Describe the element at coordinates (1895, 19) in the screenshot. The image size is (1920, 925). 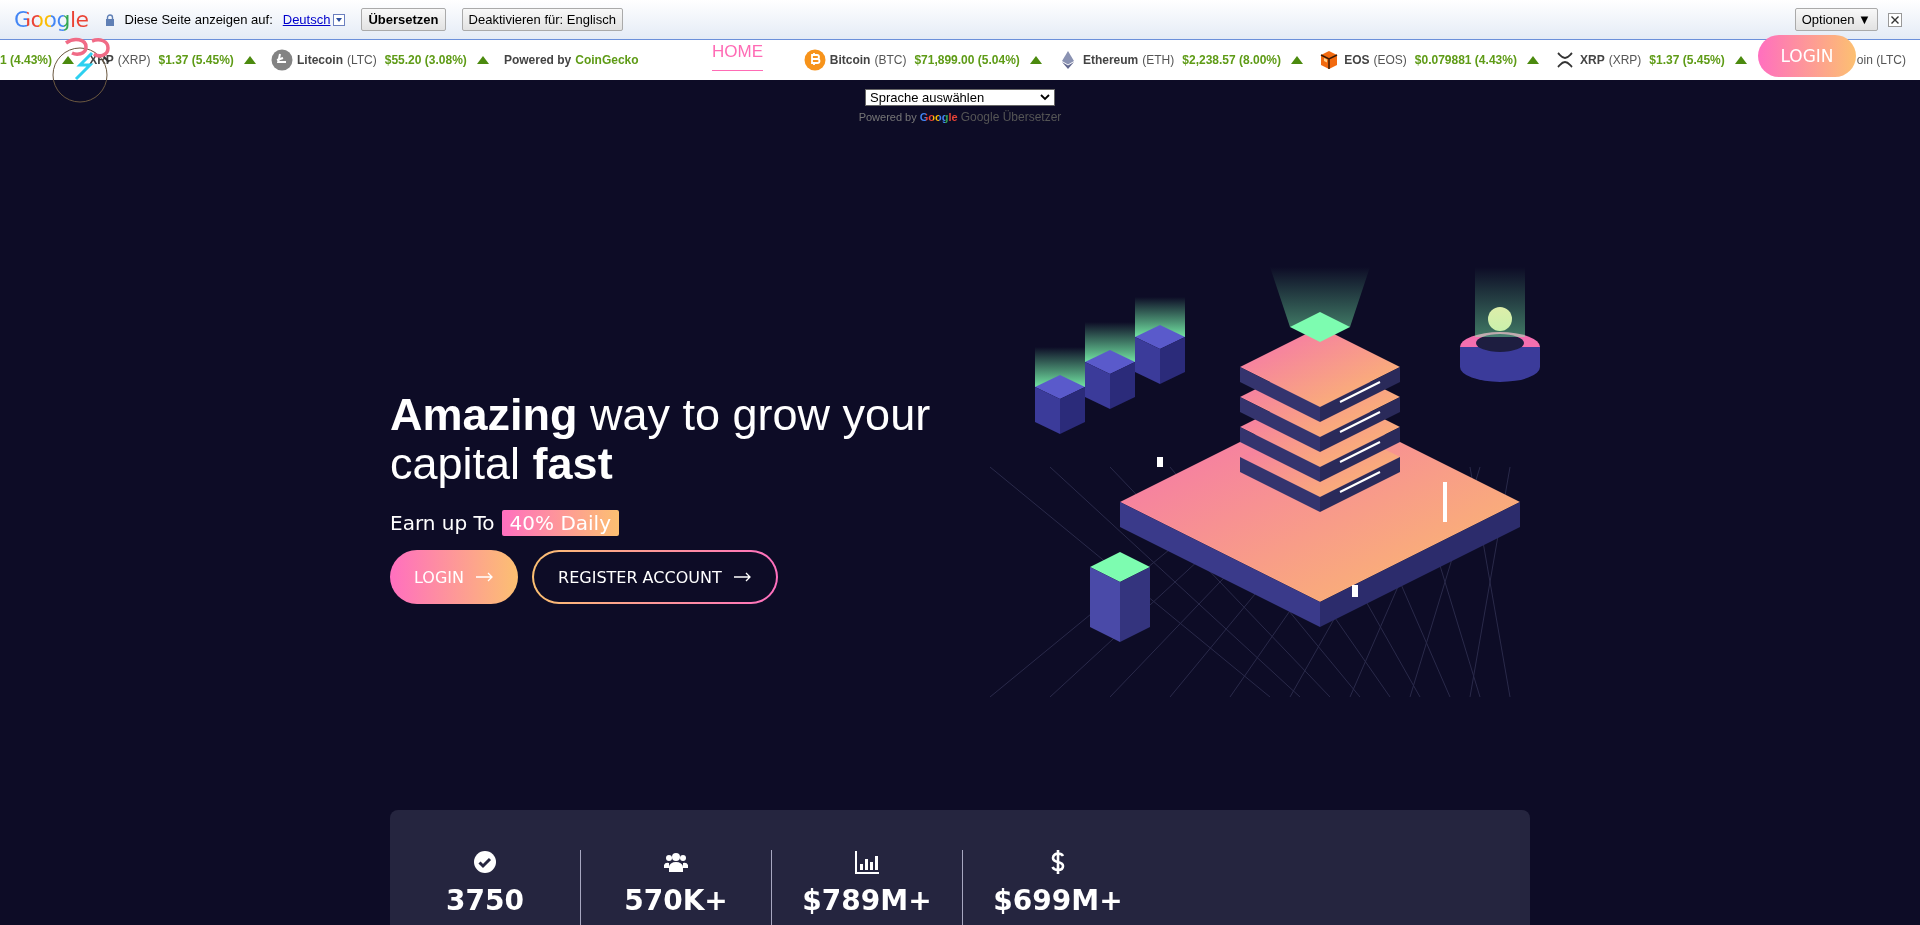
I see `close-icon` at that location.